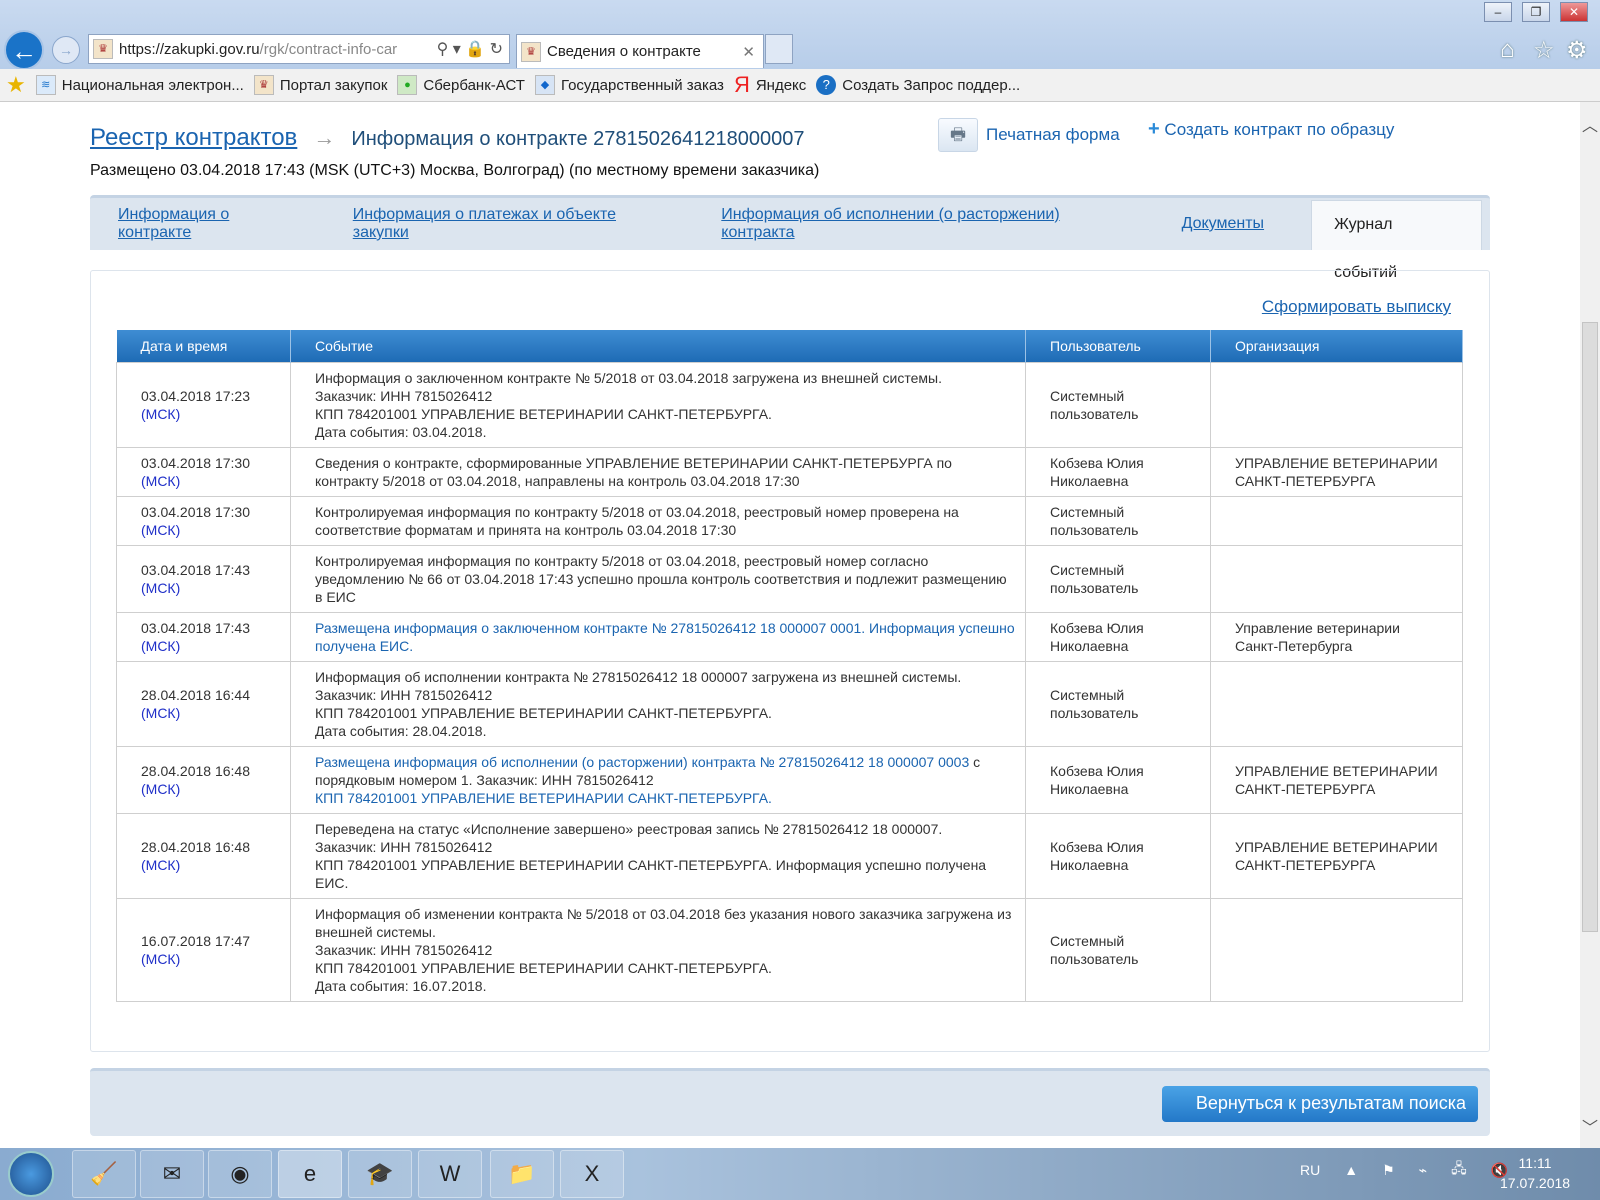 This screenshot has height=1200, width=1600. I want to click on user-line: пользователь, so click(1094, 529).